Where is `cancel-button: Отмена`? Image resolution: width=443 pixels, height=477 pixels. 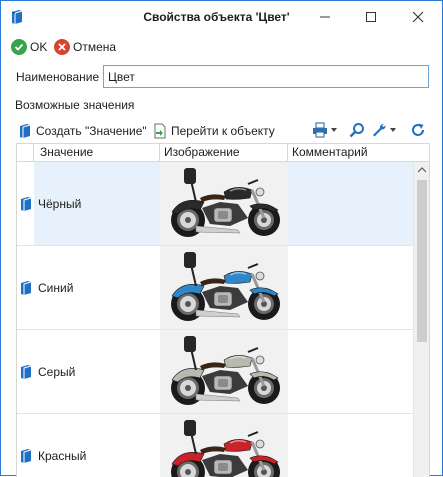
cancel-button: Отмена is located at coordinates (85, 47).